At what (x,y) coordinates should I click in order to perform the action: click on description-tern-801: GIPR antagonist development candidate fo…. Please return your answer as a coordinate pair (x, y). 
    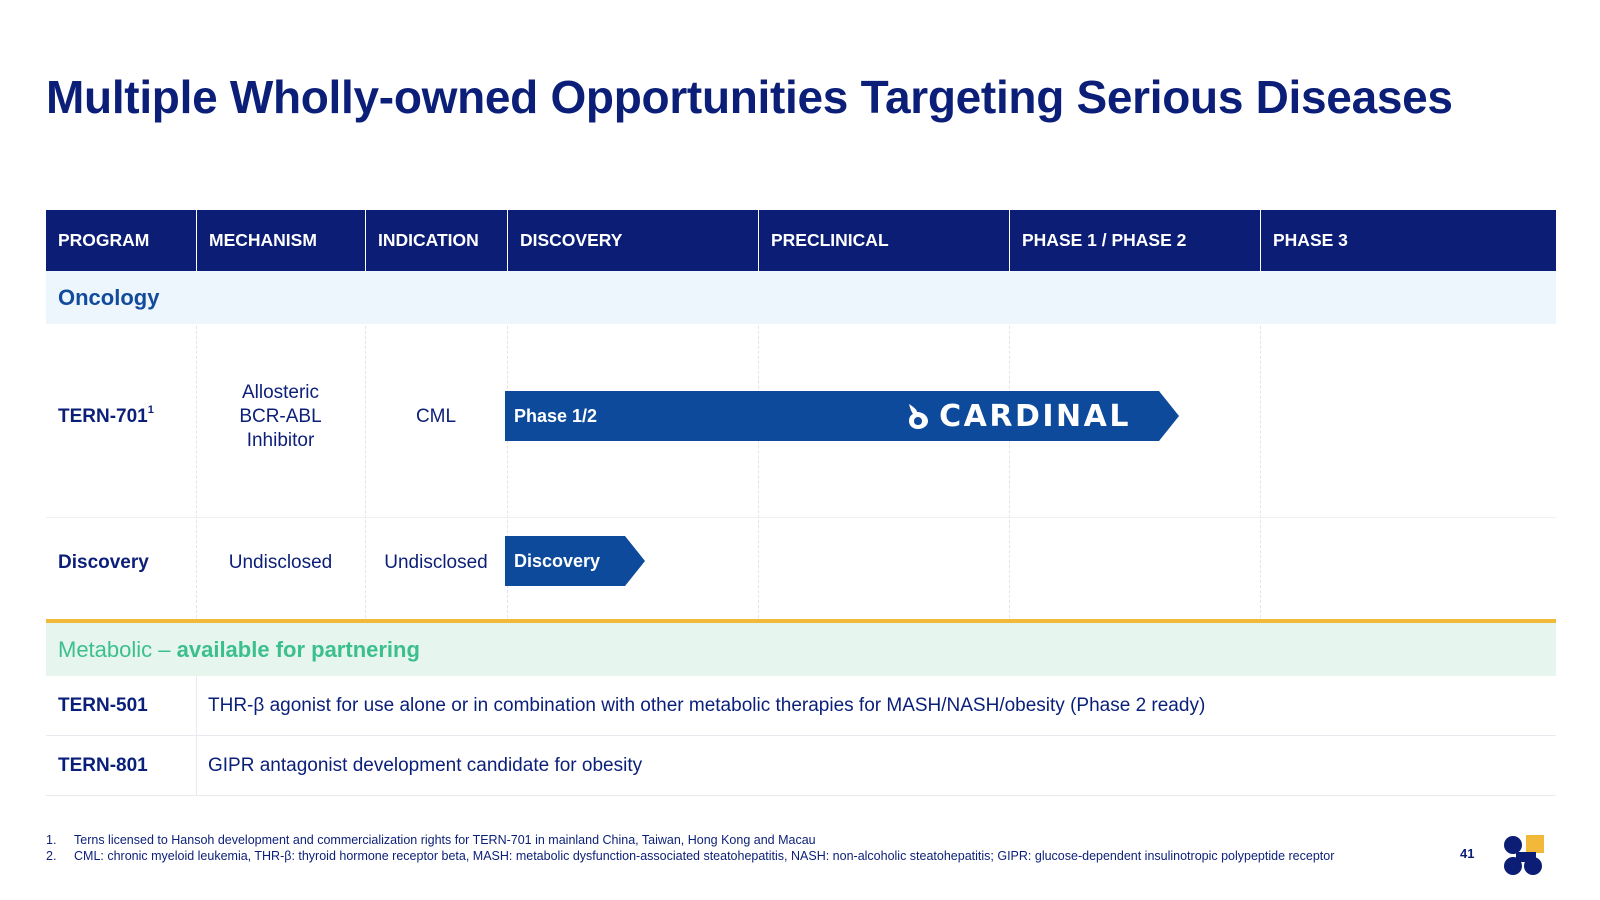
    Looking at the image, I should click on (425, 765).